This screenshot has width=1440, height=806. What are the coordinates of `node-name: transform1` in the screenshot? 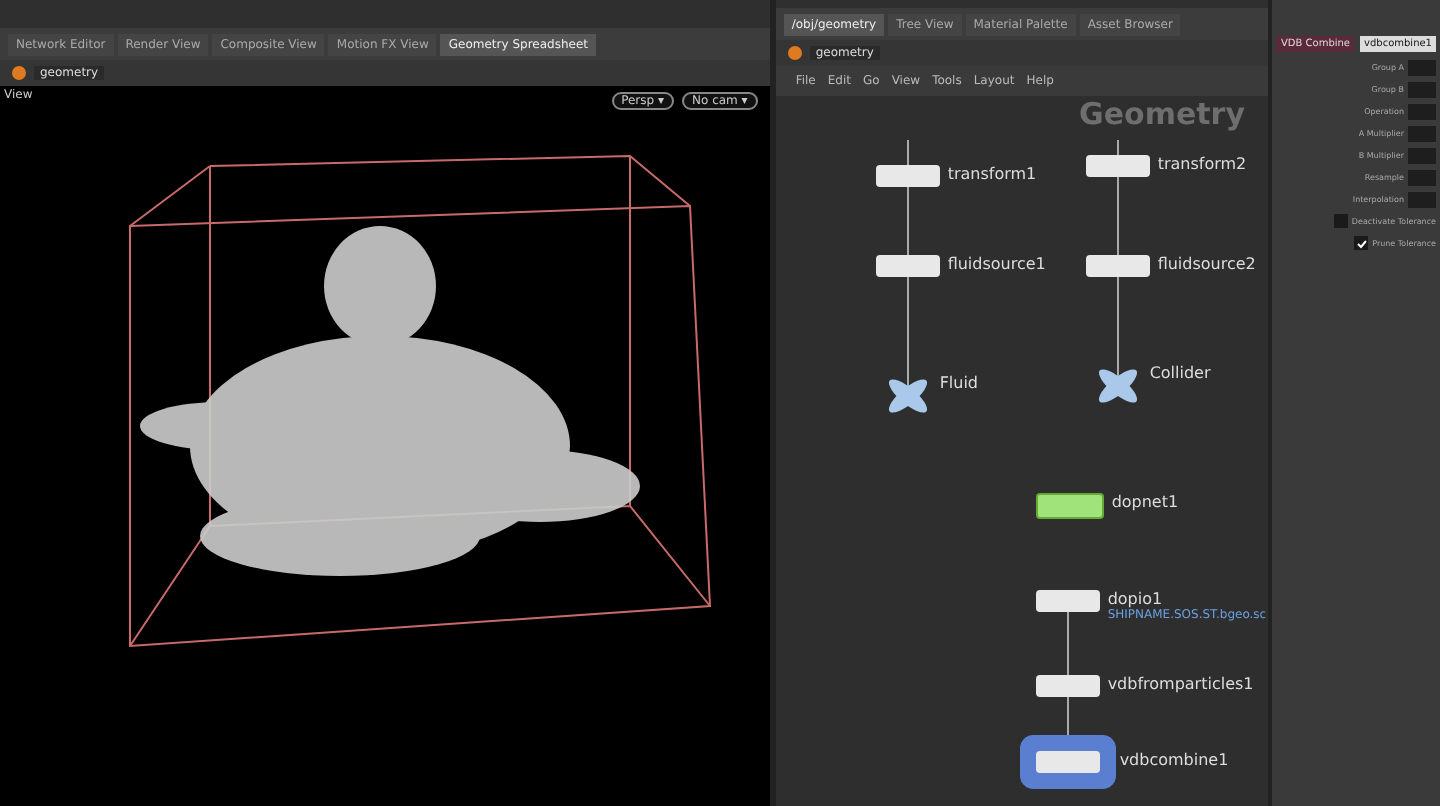 It's located at (992, 174).